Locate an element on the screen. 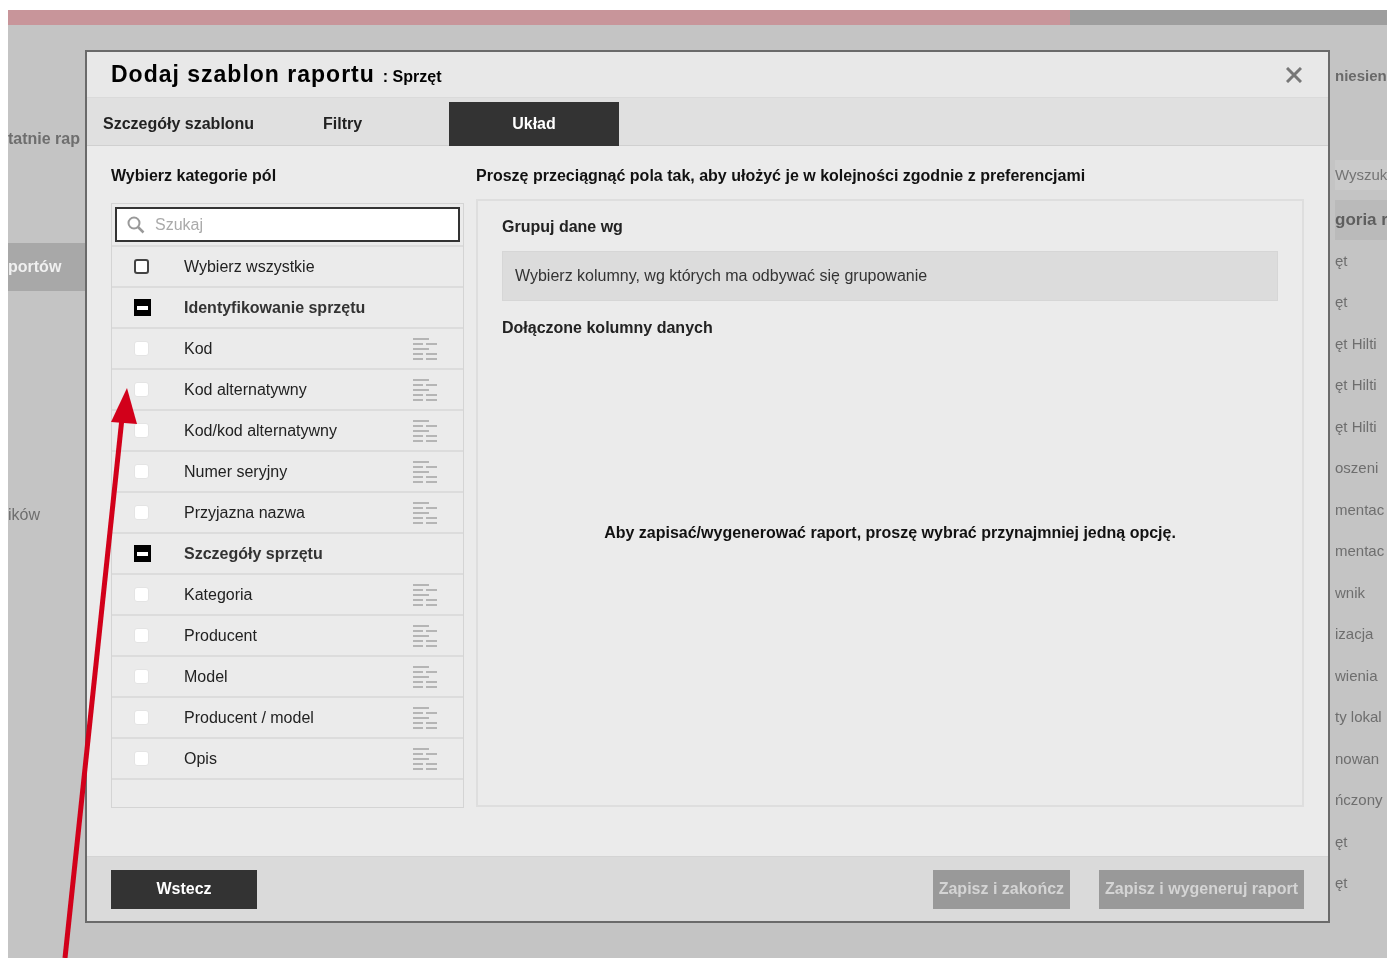 This screenshot has width=1387, height=958. column-header: goria r is located at coordinates (1361, 220).